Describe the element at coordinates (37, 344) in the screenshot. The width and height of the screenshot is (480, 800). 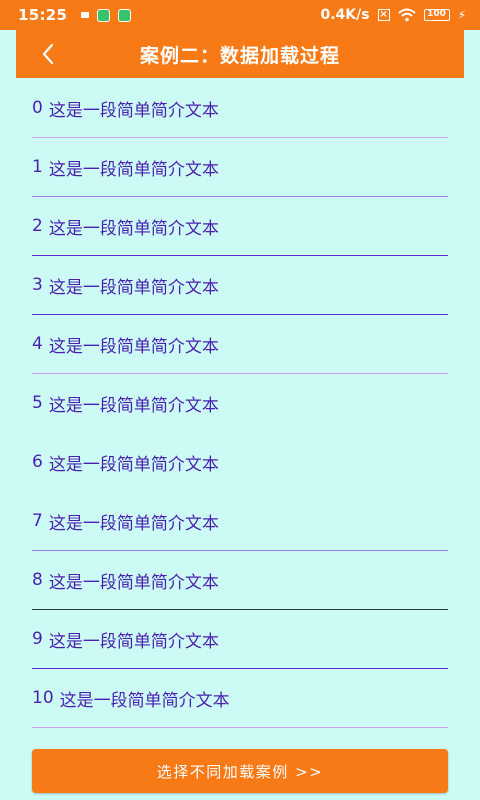
I see `list-item-index: 4` at that location.